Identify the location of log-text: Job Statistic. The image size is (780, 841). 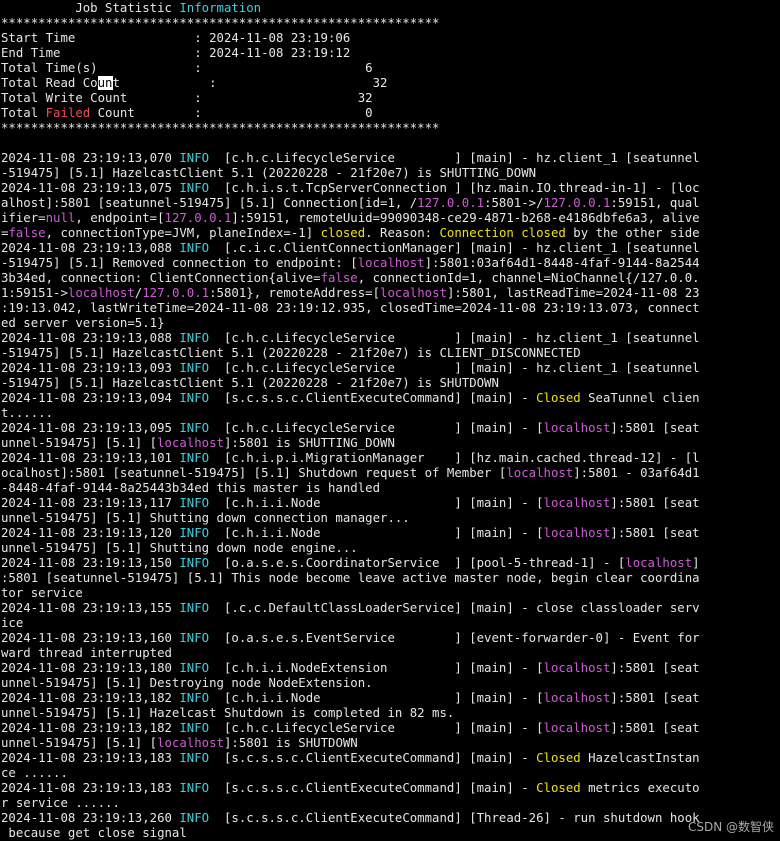
(90, 8).